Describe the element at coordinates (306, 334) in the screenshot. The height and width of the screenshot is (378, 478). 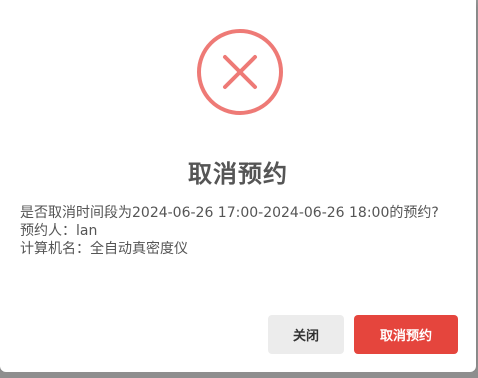
I see `close-button: 关闭` at that location.